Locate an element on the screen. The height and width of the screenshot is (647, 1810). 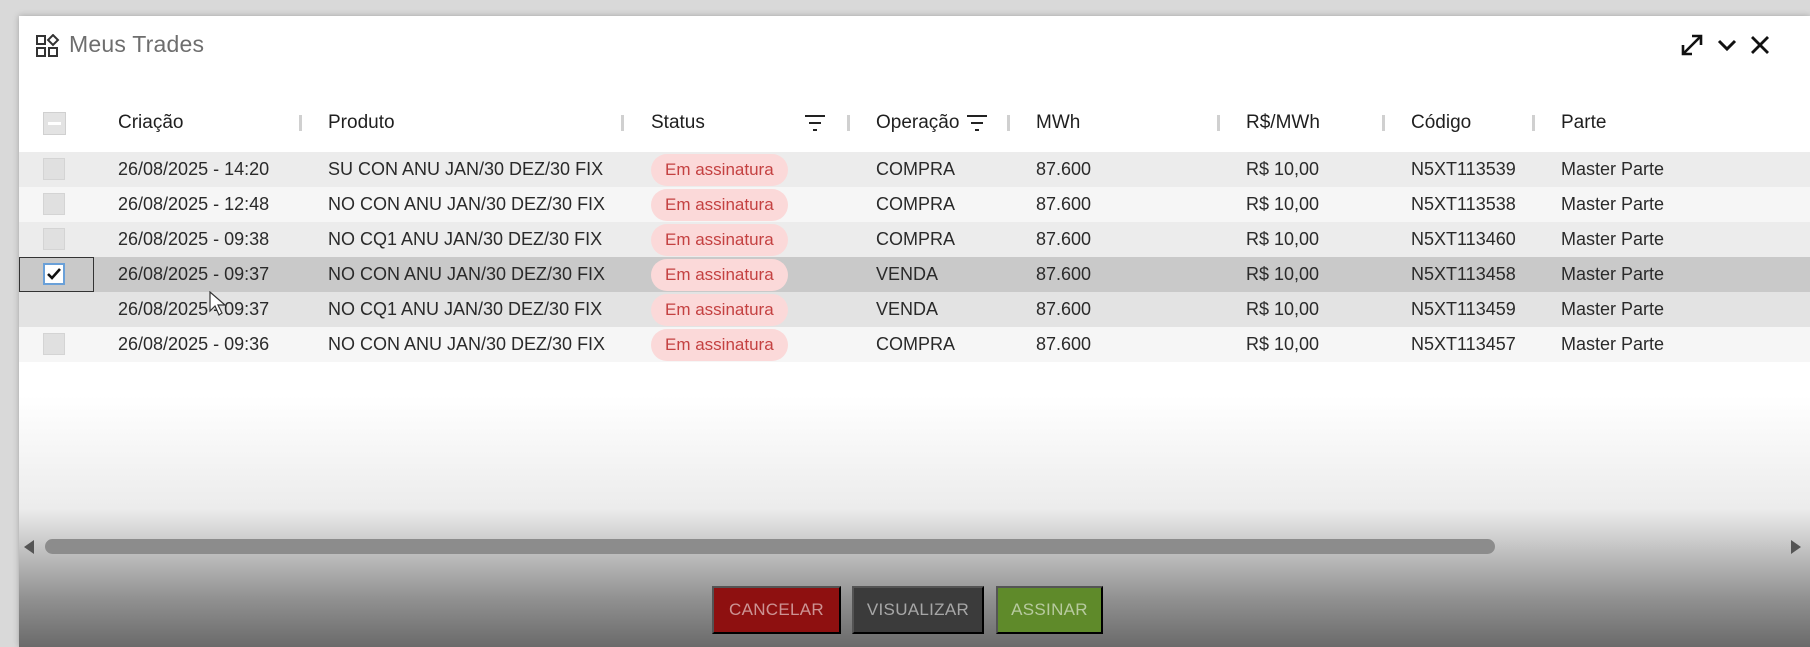
cell-criacao: 26/08/2025 - 12:48 is located at coordinates (194, 204).